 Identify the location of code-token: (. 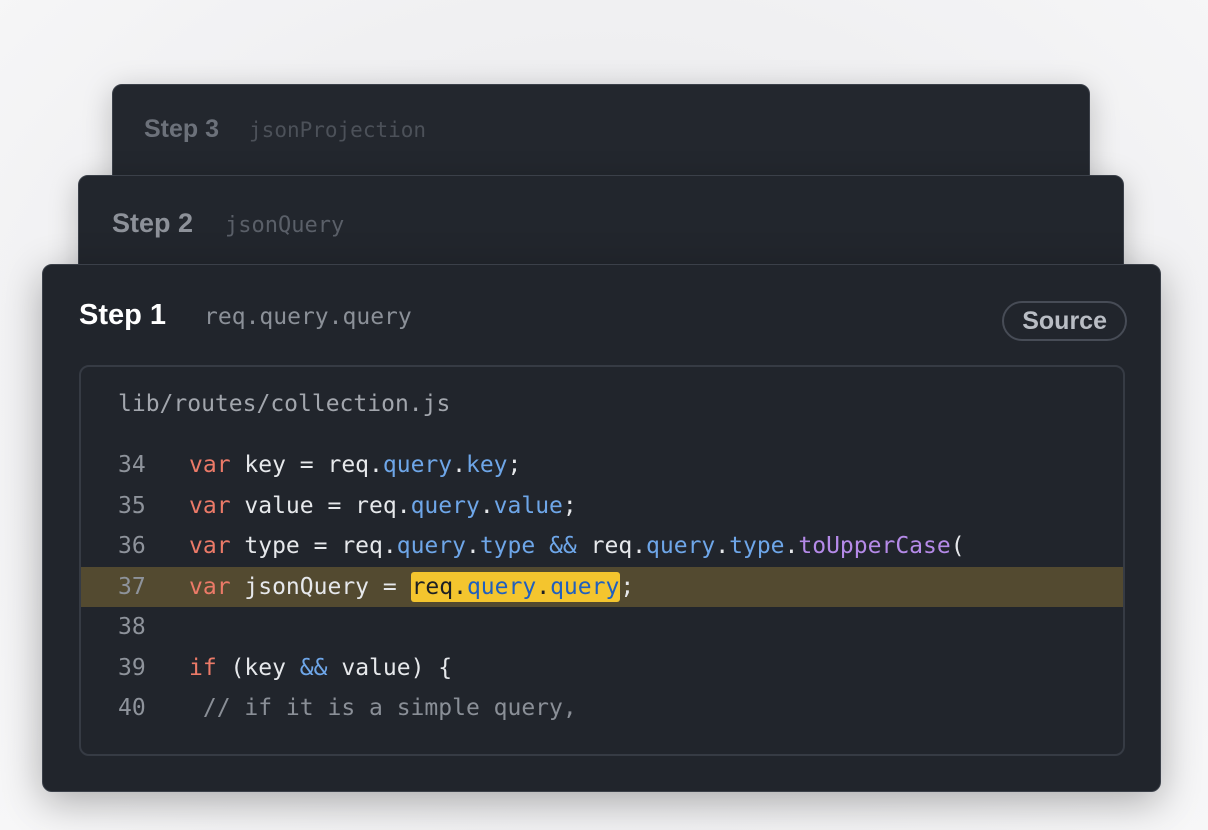
(957, 546).